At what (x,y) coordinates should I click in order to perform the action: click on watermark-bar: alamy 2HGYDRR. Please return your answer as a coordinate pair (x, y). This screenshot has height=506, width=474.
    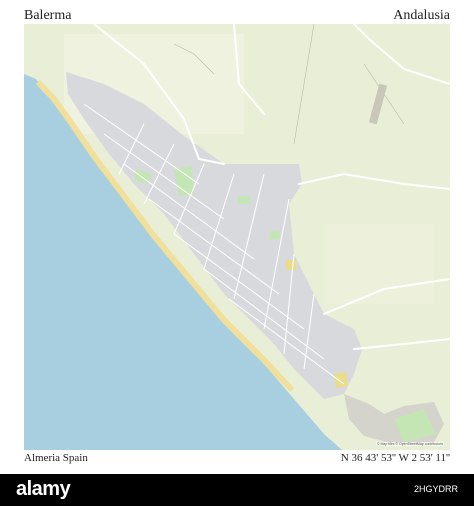
    Looking at the image, I should click on (237, 490).